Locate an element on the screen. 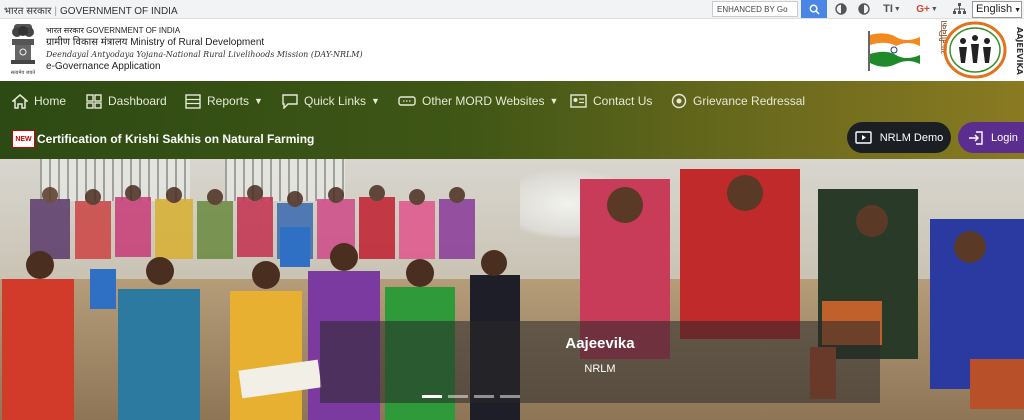  slide-title: Aajeevika is located at coordinates (600, 343).